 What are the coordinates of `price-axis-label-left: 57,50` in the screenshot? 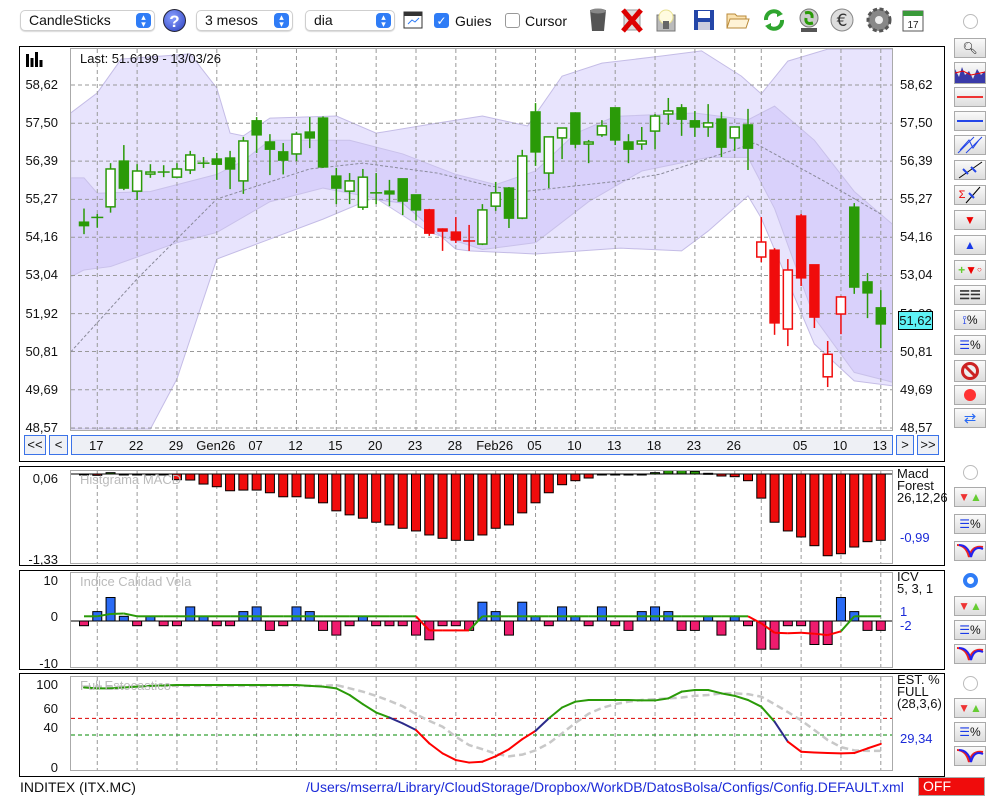 It's located at (41, 123).